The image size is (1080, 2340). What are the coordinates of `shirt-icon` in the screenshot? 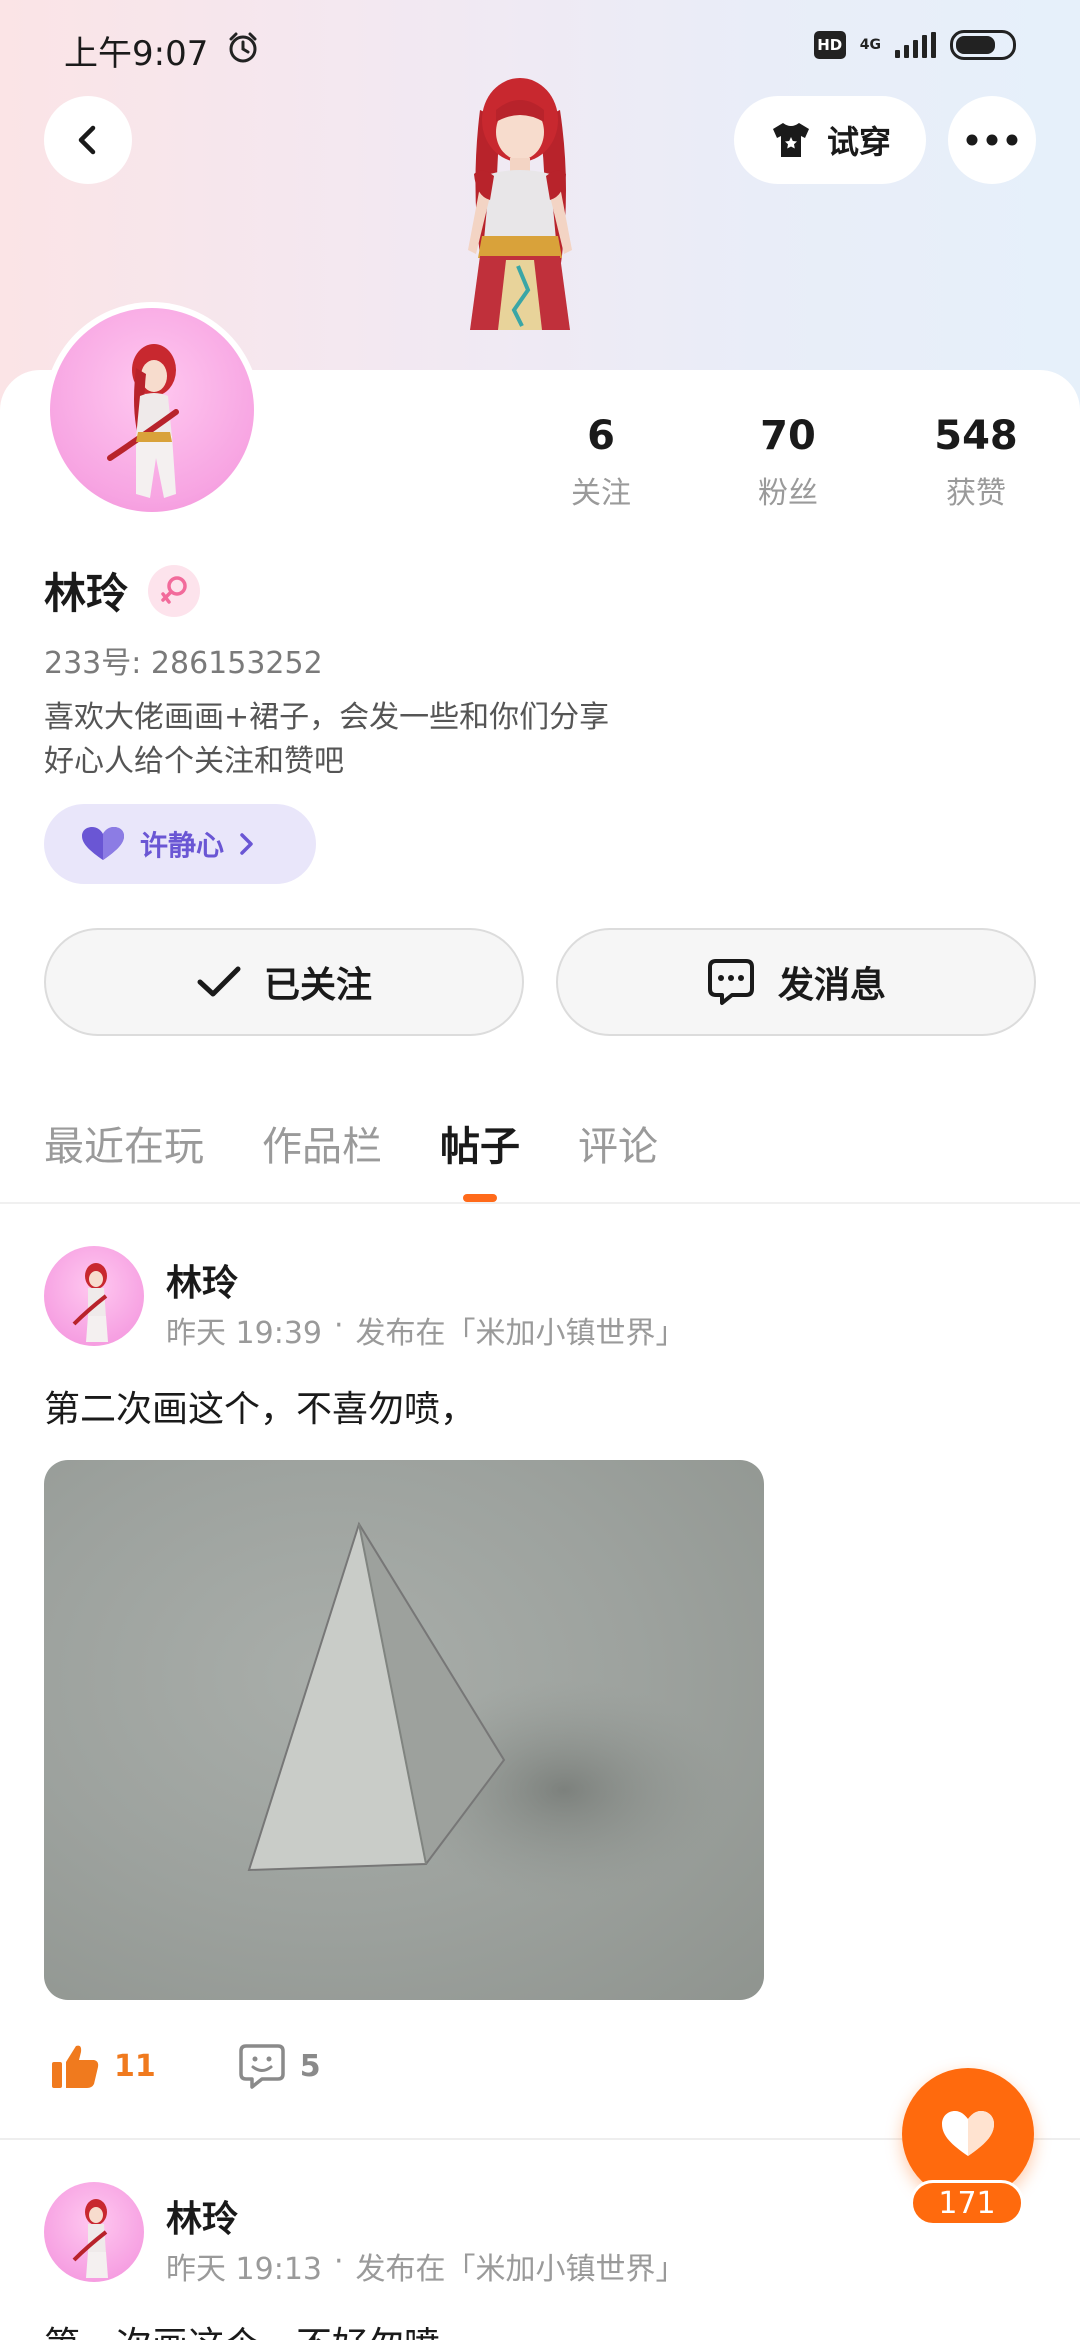 It's located at (790, 140).